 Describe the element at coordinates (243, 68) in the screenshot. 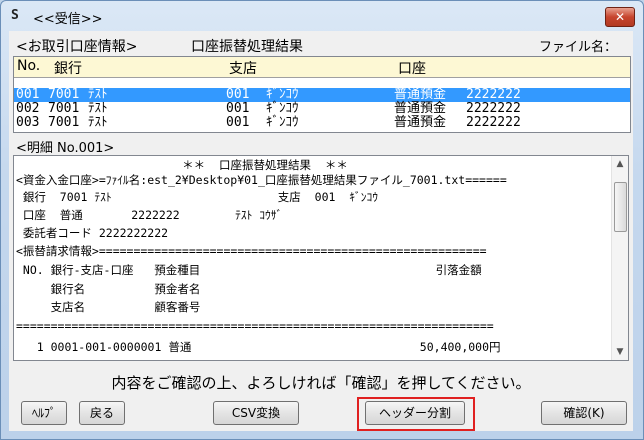

I see `column-branch: 支店` at that location.